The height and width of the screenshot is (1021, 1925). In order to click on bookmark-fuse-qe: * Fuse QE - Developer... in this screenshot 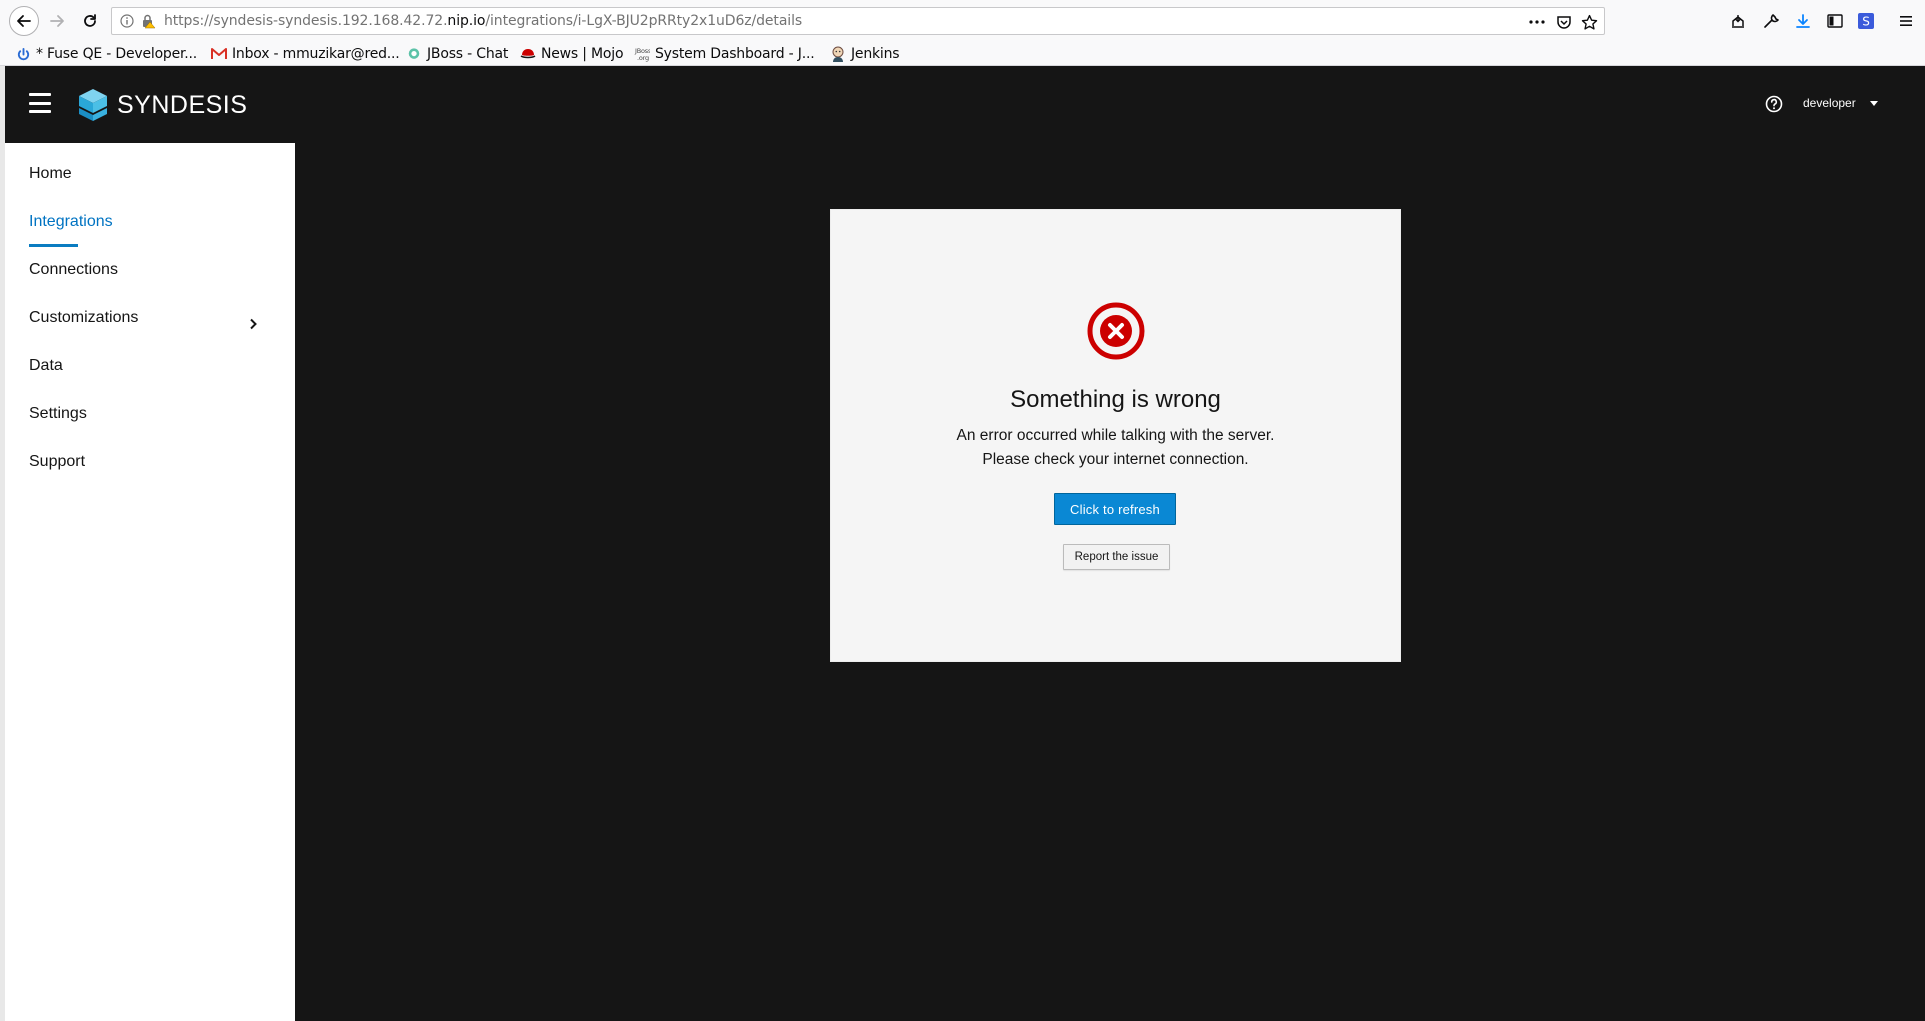, I will do `click(106, 54)`.